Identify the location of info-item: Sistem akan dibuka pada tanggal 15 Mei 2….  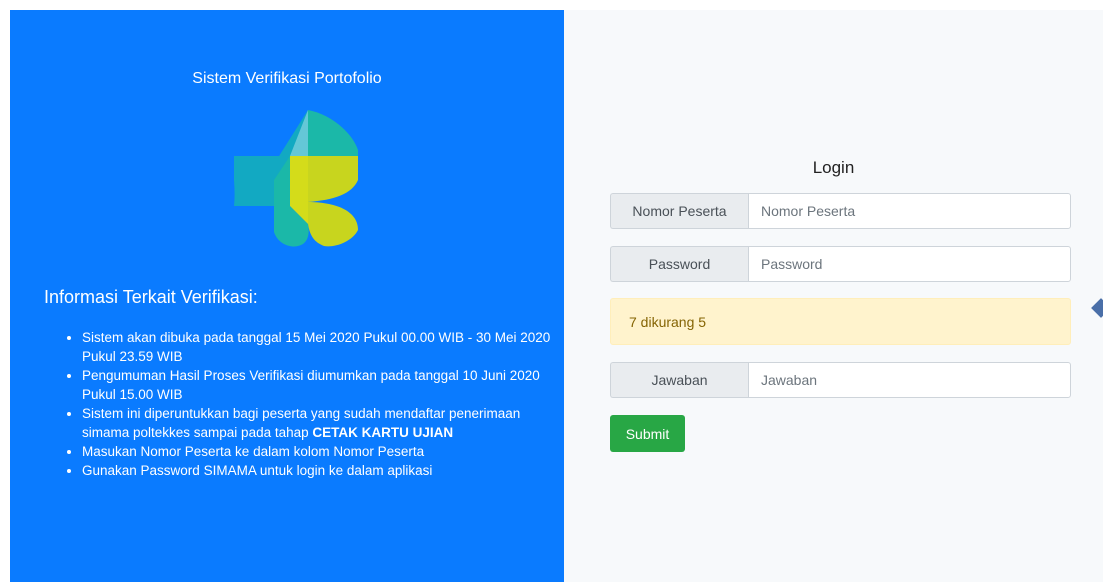
(322, 347).